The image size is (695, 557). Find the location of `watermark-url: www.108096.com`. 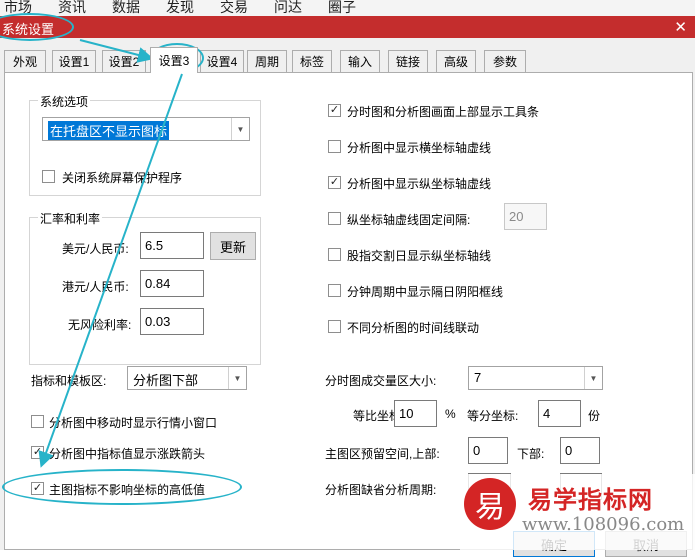

watermark-url: www.108096.com is located at coordinates (603, 524).